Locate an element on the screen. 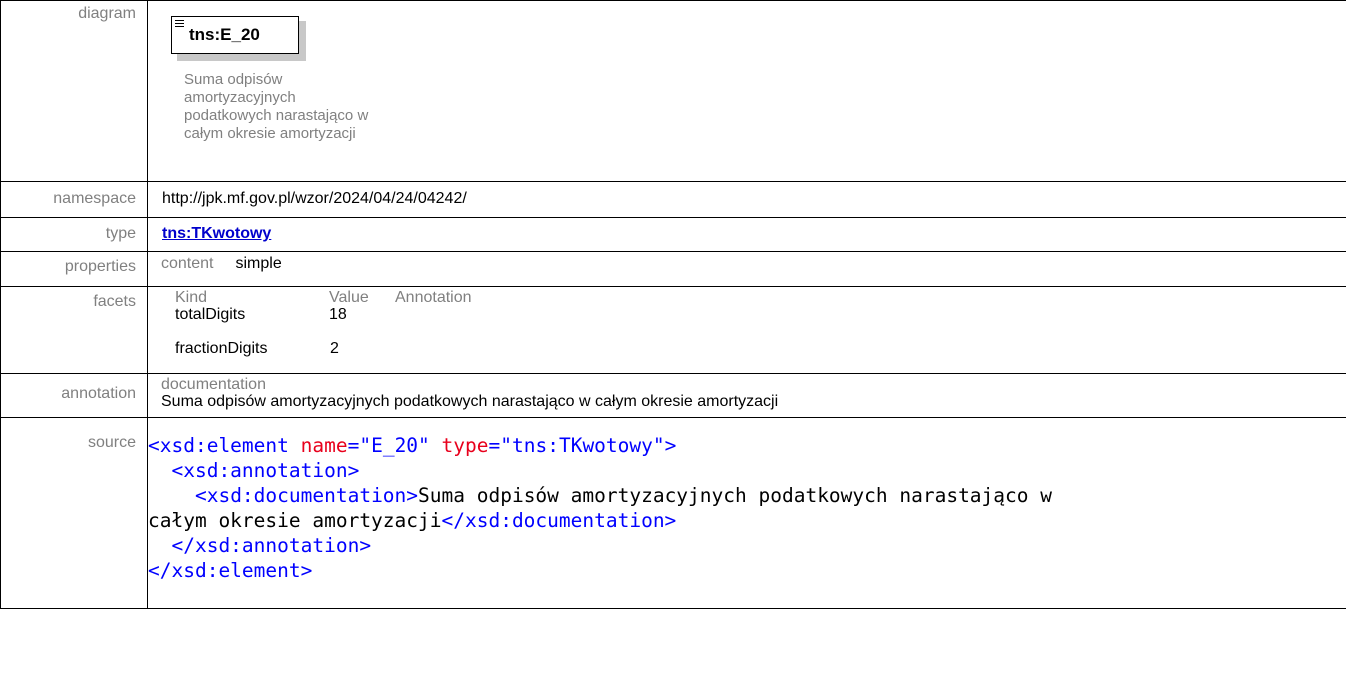 The width and height of the screenshot is (1346, 681). source-label: source is located at coordinates (74, 513).